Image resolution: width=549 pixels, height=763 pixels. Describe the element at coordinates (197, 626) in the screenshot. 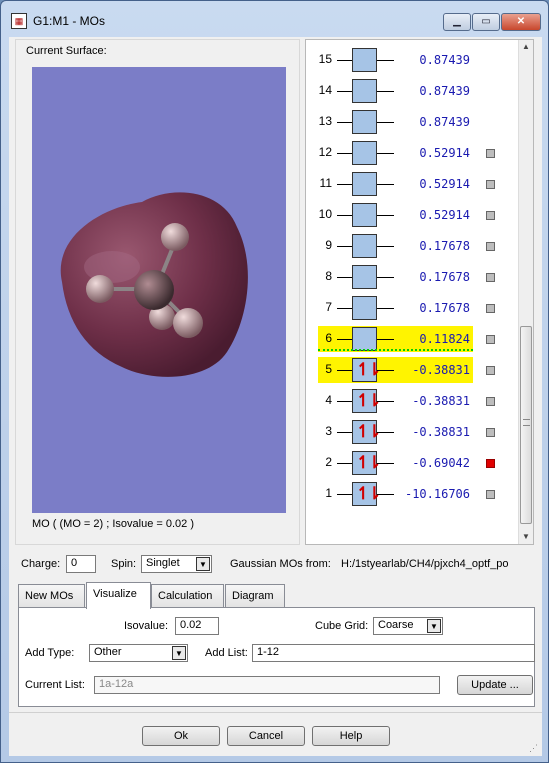

I see `isovalue-field: 0.02` at that location.